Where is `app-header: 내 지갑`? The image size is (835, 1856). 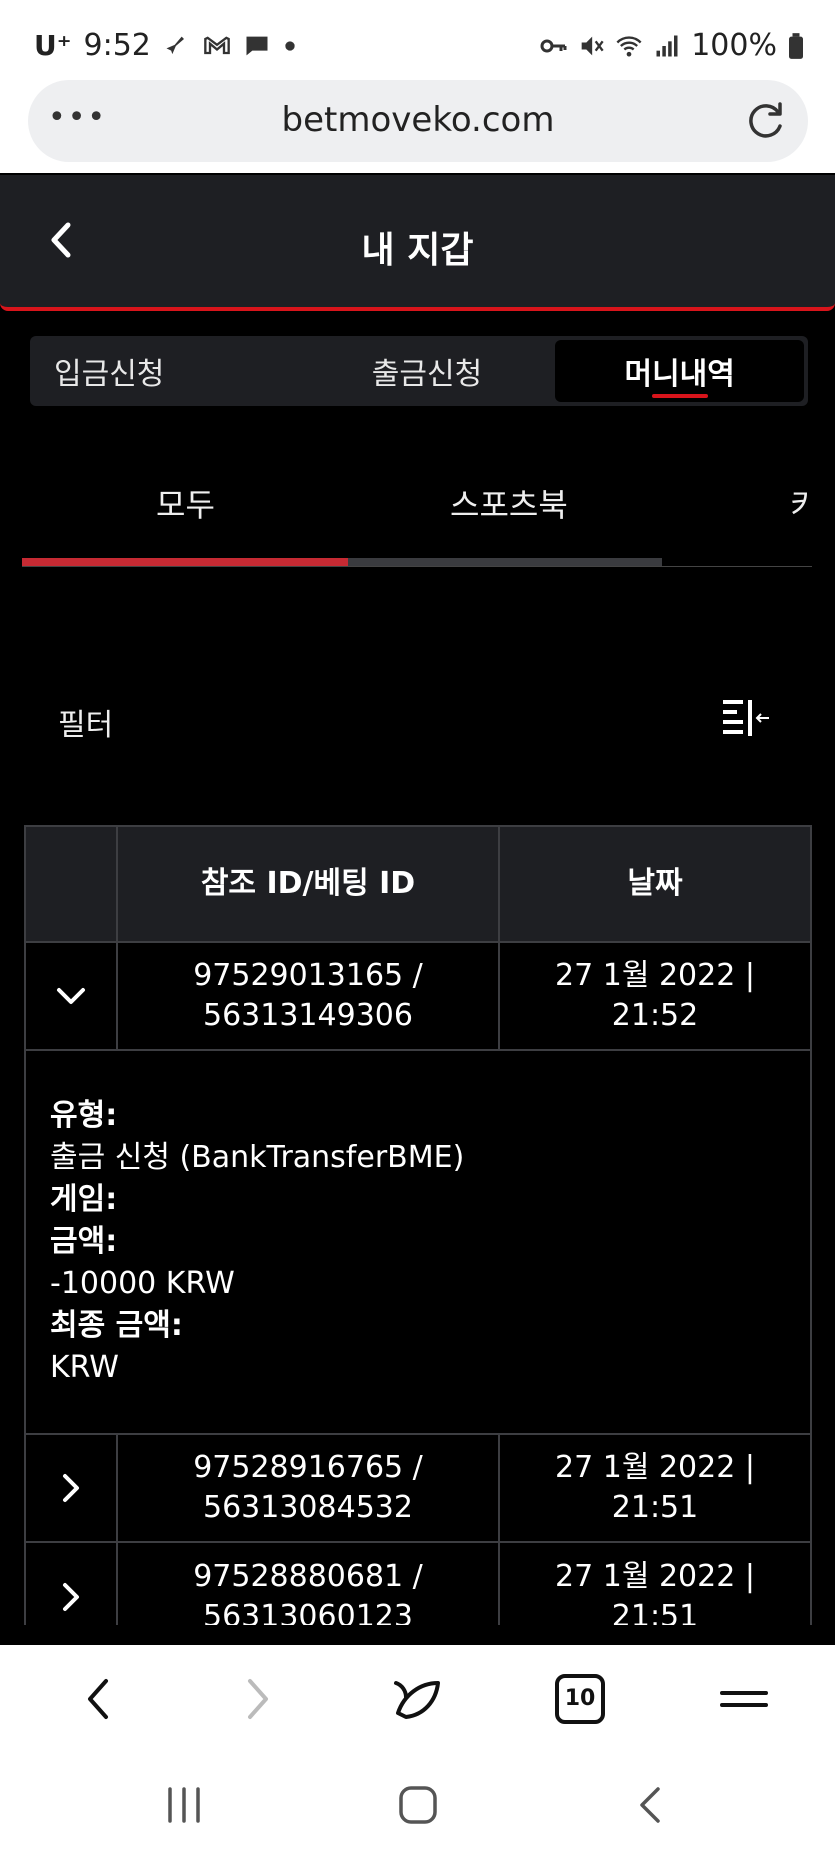
app-header: 내 지갑 is located at coordinates (417, 243).